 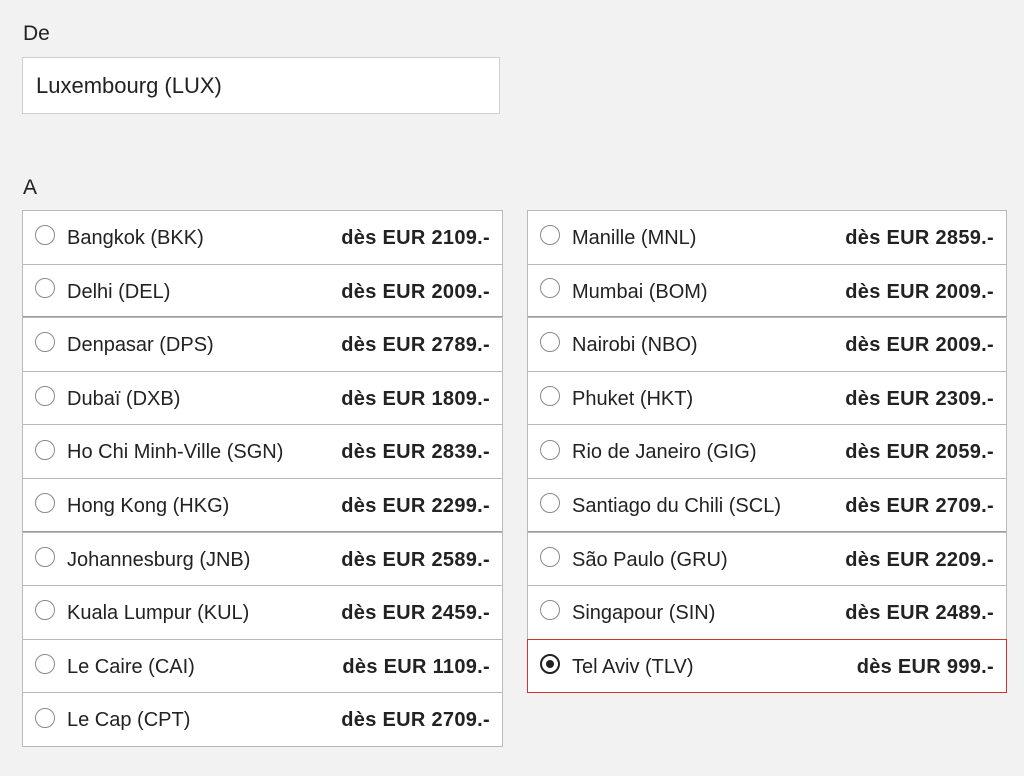 I want to click on destination-price: dès EUR 2459.-, so click(x=415, y=613).